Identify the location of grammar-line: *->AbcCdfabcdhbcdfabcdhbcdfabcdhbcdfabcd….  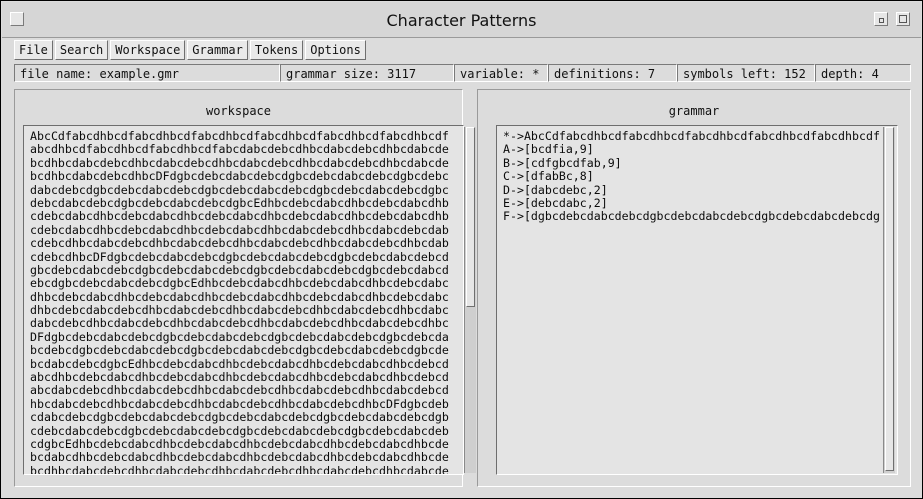
(691, 136).